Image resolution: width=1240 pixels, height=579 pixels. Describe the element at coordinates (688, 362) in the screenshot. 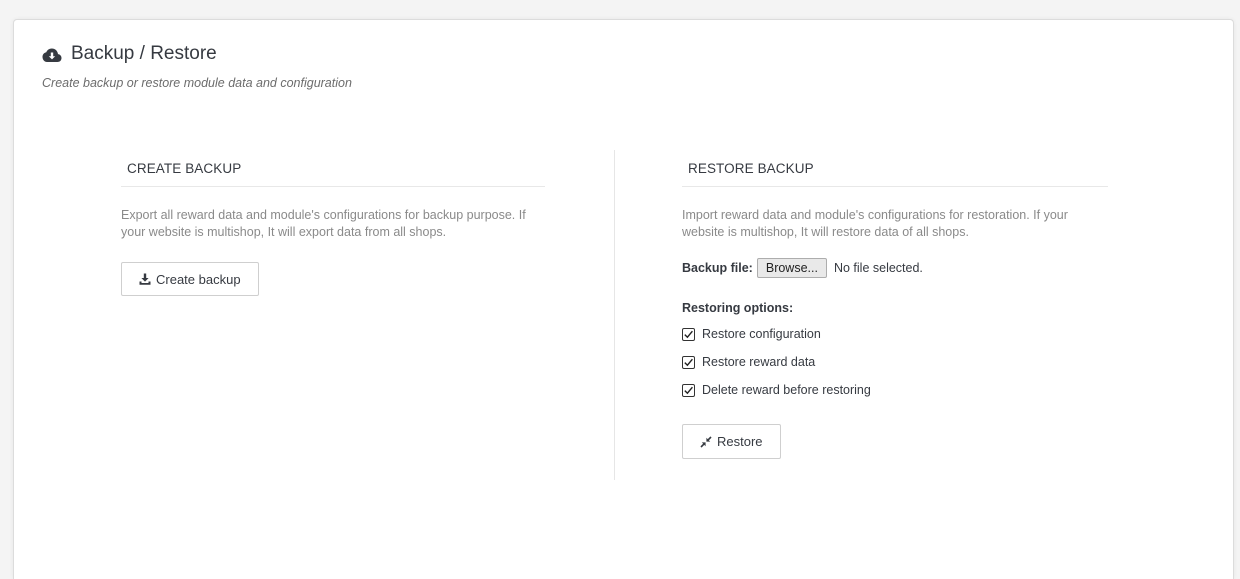

I see `restore-reward-data-checkbox` at that location.